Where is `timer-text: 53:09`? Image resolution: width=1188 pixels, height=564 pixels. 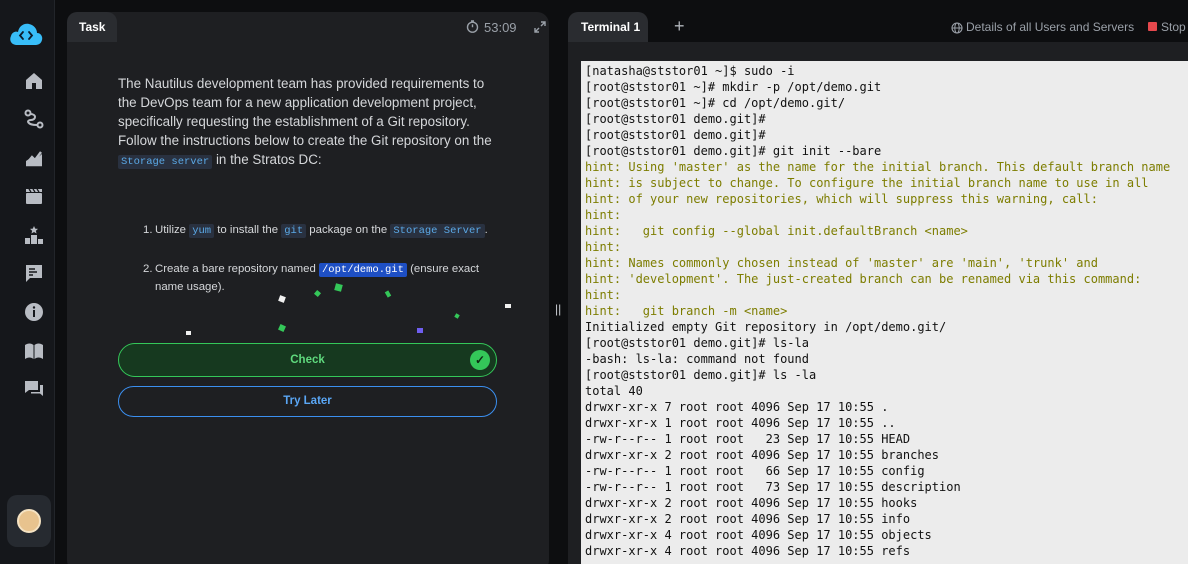 timer-text: 53:09 is located at coordinates (500, 27).